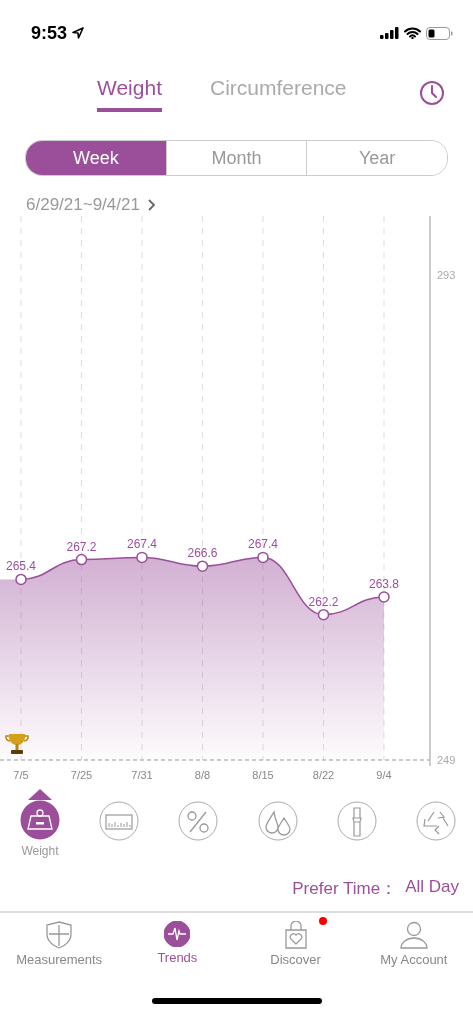 This screenshot has height=1024, width=473. What do you see at coordinates (81, 546) in the screenshot?
I see `data-label: 267.2` at bounding box center [81, 546].